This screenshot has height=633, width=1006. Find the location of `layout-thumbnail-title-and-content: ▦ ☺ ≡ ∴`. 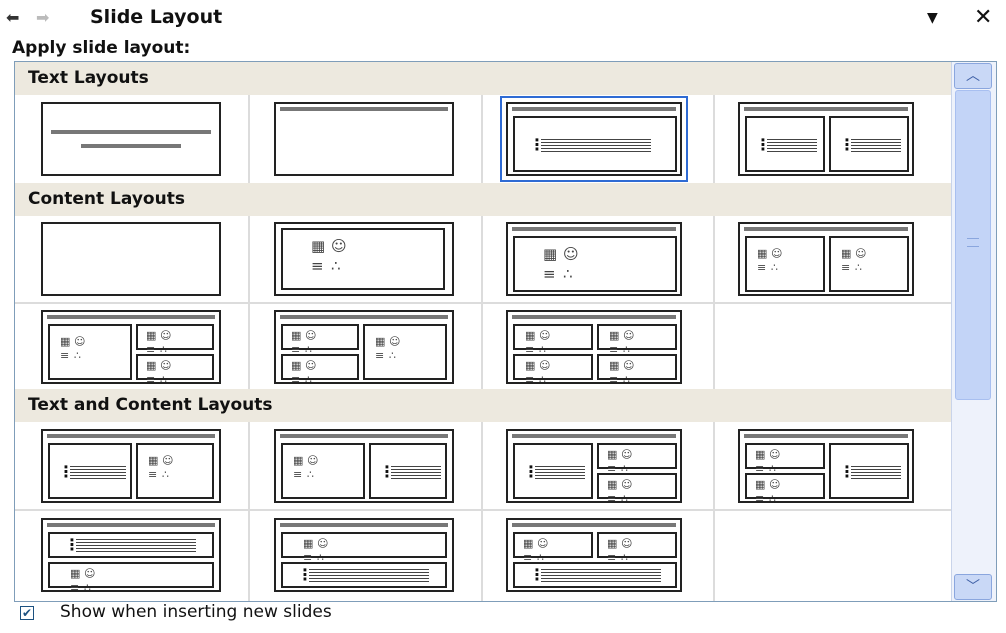

layout-thumbnail-title-and-content: ▦ ☺ ≡ ∴ is located at coordinates (594, 259).